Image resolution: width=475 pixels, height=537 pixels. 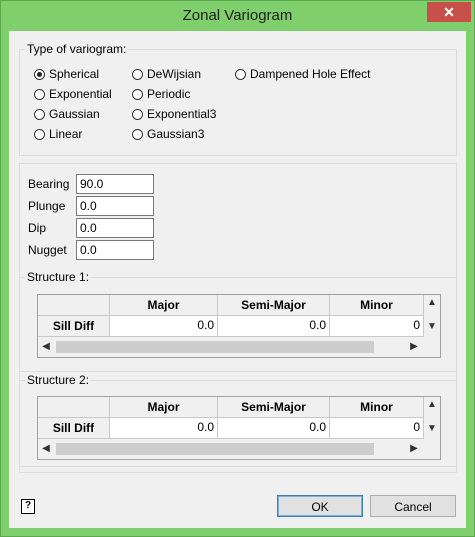 What do you see at coordinates (310, 74) in the screenshot?
I see `radio-label: Dampened Hole Effect` at bounding box center [310, 74].